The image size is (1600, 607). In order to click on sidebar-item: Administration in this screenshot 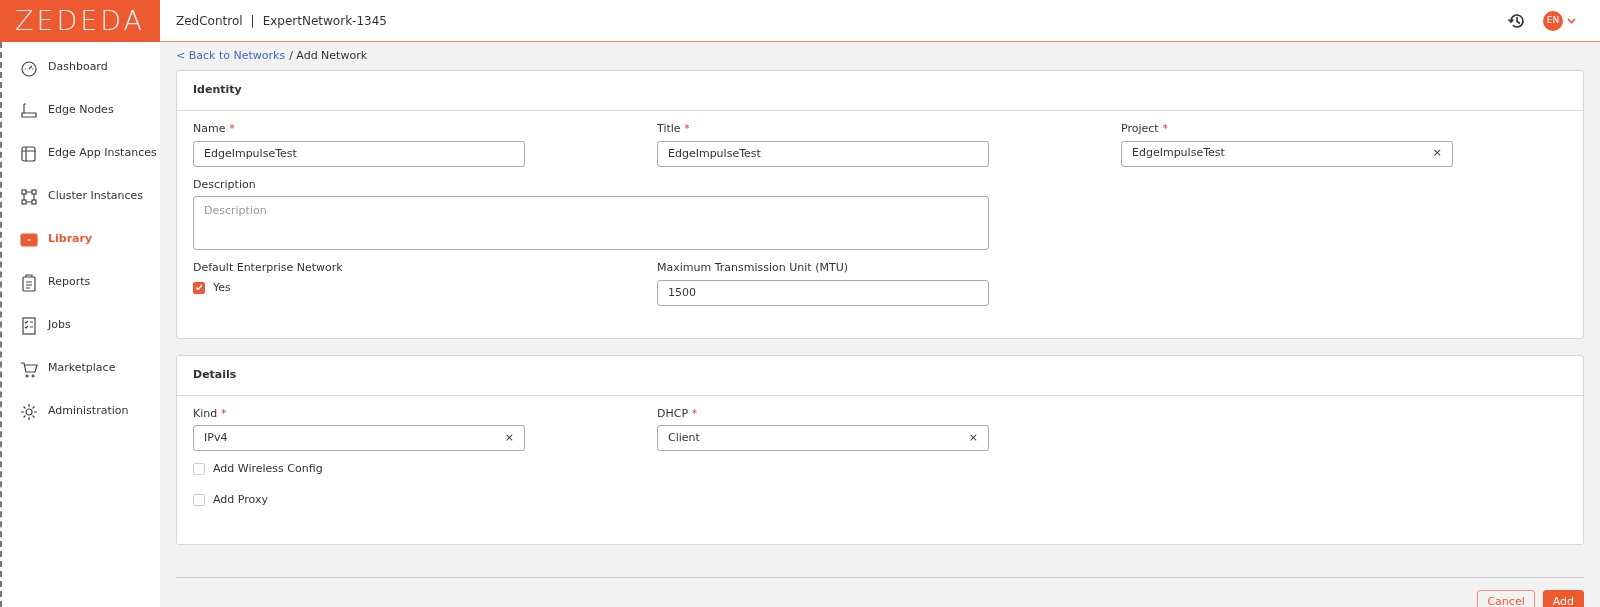, I will do `click(81, 411)`.